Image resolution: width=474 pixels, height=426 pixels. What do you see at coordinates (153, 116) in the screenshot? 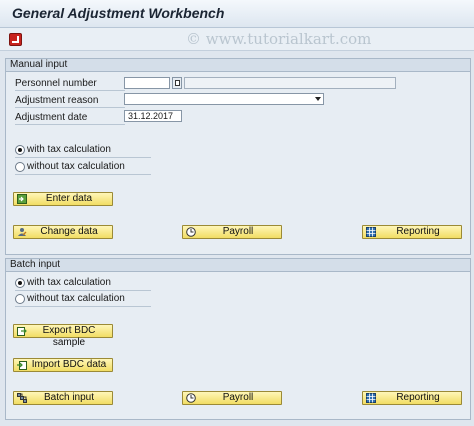
I see `adjustment-date-input: 31.12.2017` at bounding box center [153, 116].